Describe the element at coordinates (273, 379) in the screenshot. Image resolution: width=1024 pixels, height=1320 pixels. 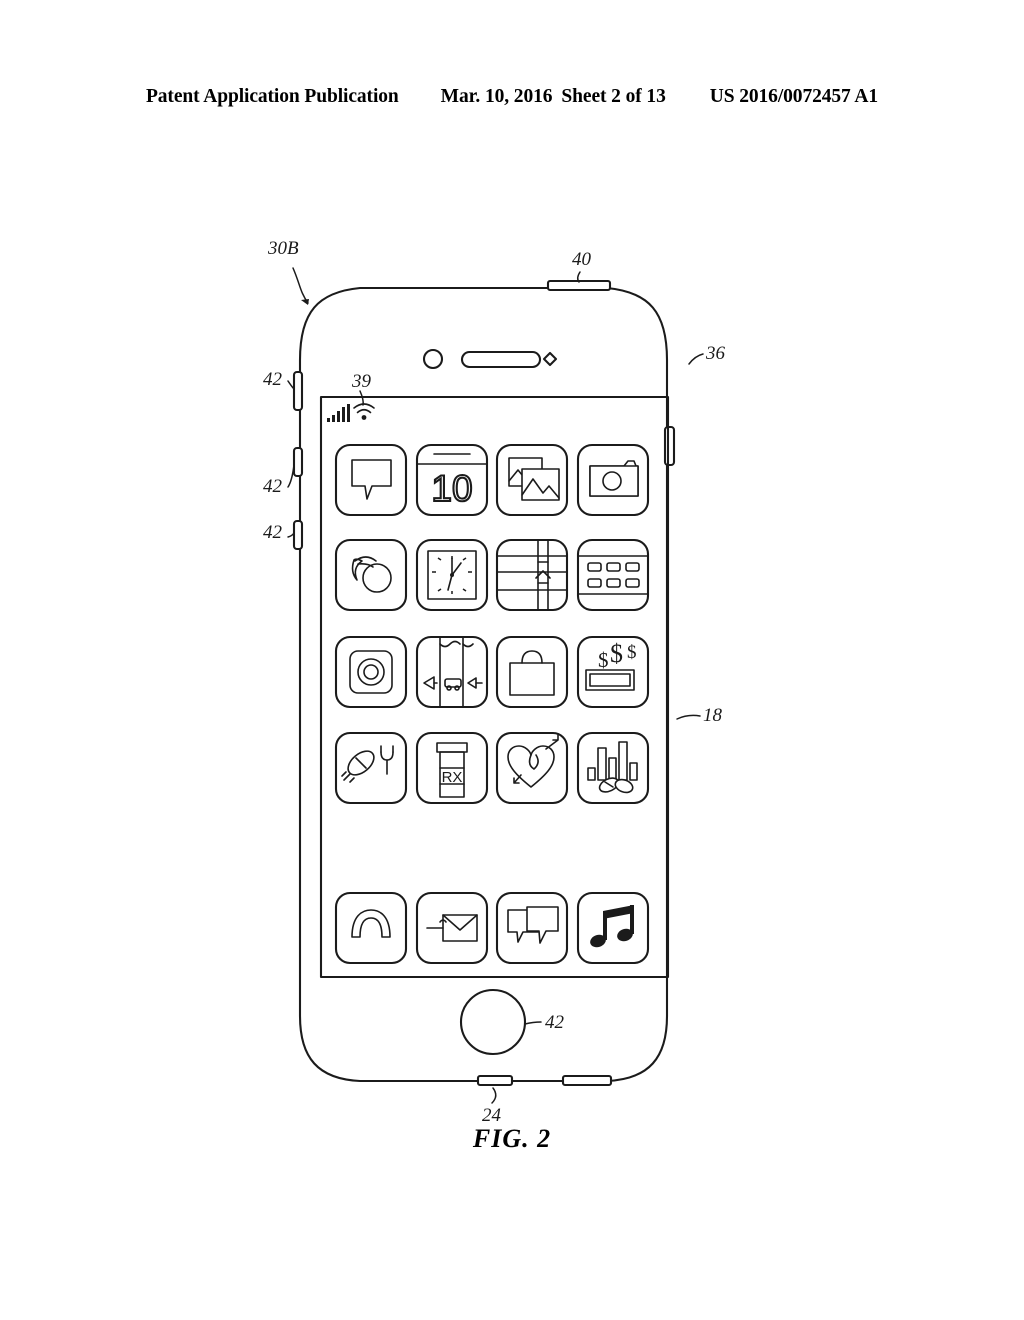
I see `ref-42a-label: 42` at that location.